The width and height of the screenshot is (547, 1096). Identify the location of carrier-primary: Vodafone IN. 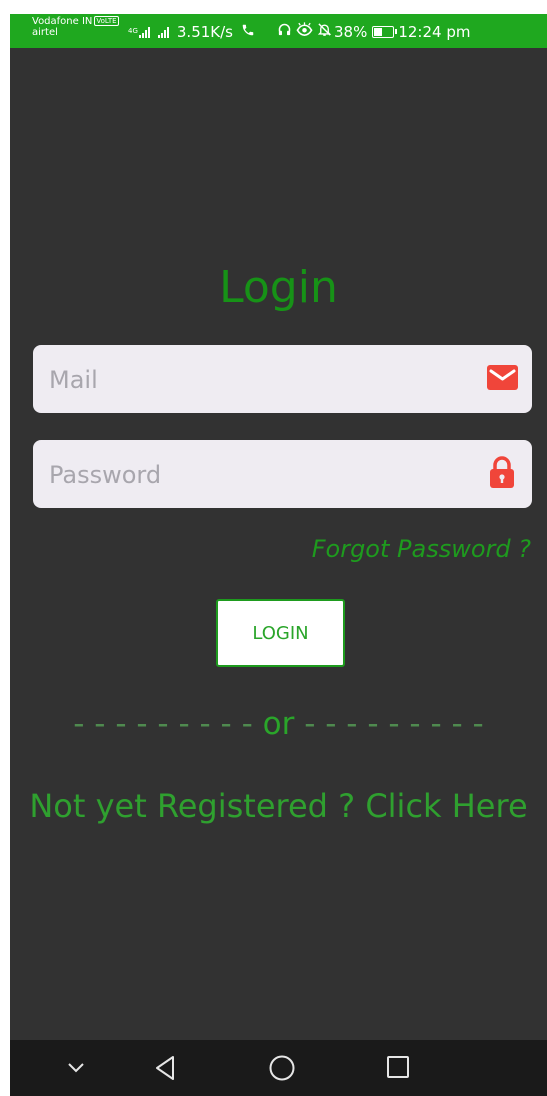
(62, 21).